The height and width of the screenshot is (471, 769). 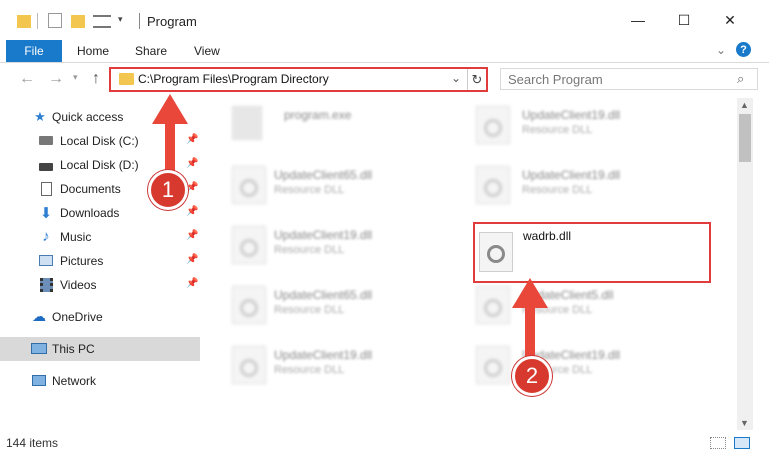 I want to click on documents-icon, so click(x=46, y=188).